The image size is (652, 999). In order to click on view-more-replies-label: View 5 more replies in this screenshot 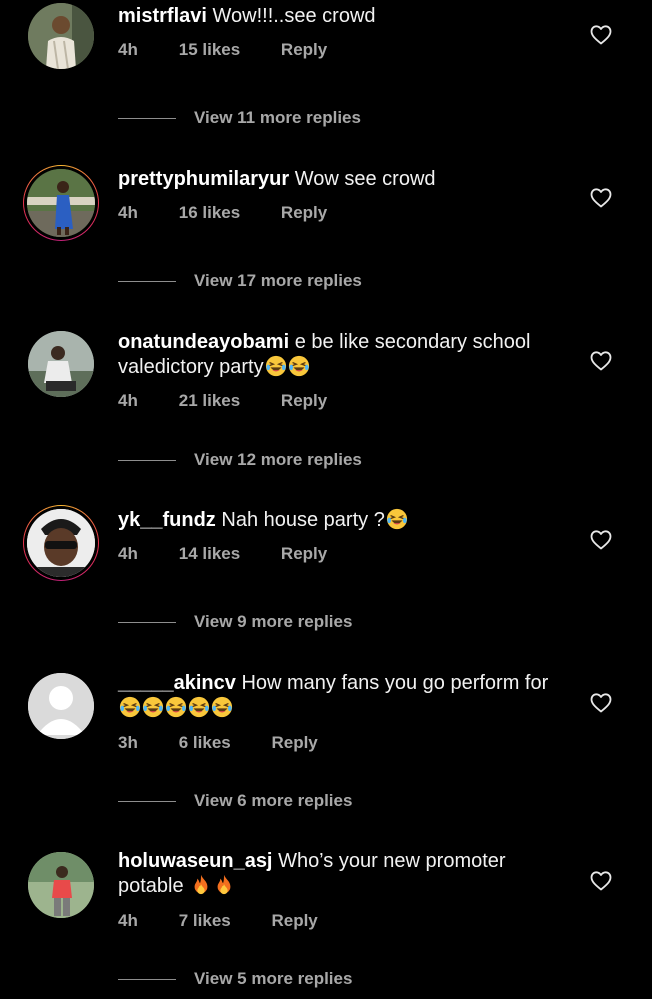, I will do `click(273, 979)`.